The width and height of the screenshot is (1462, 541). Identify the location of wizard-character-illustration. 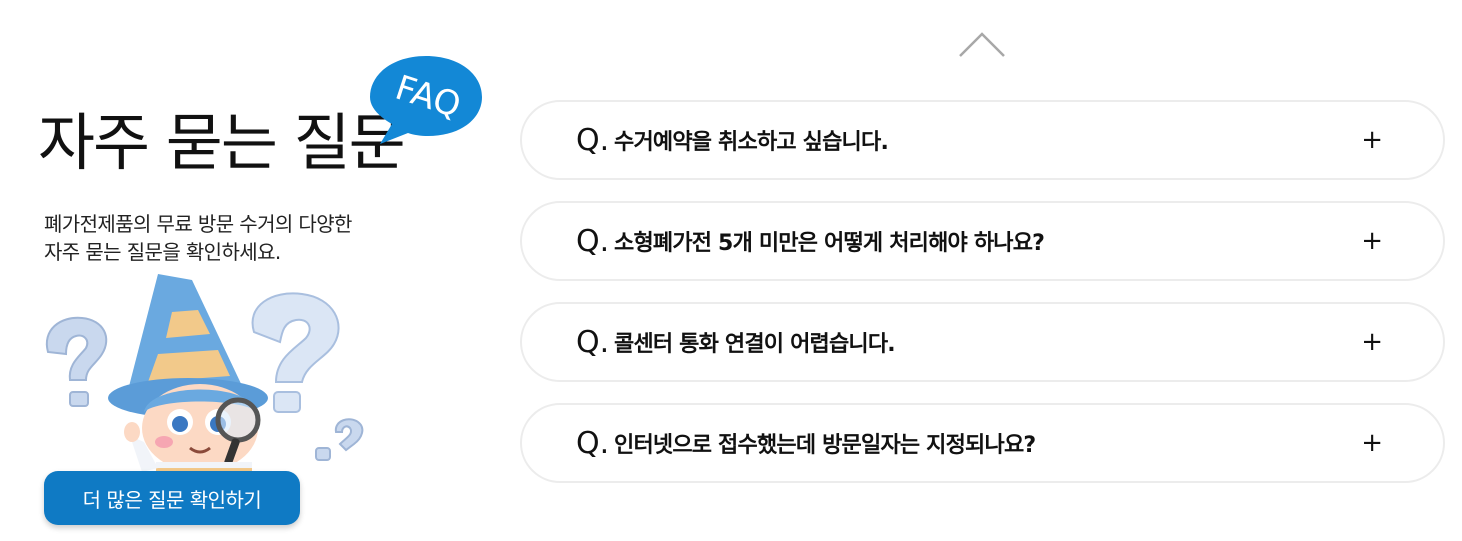
(204, 378).